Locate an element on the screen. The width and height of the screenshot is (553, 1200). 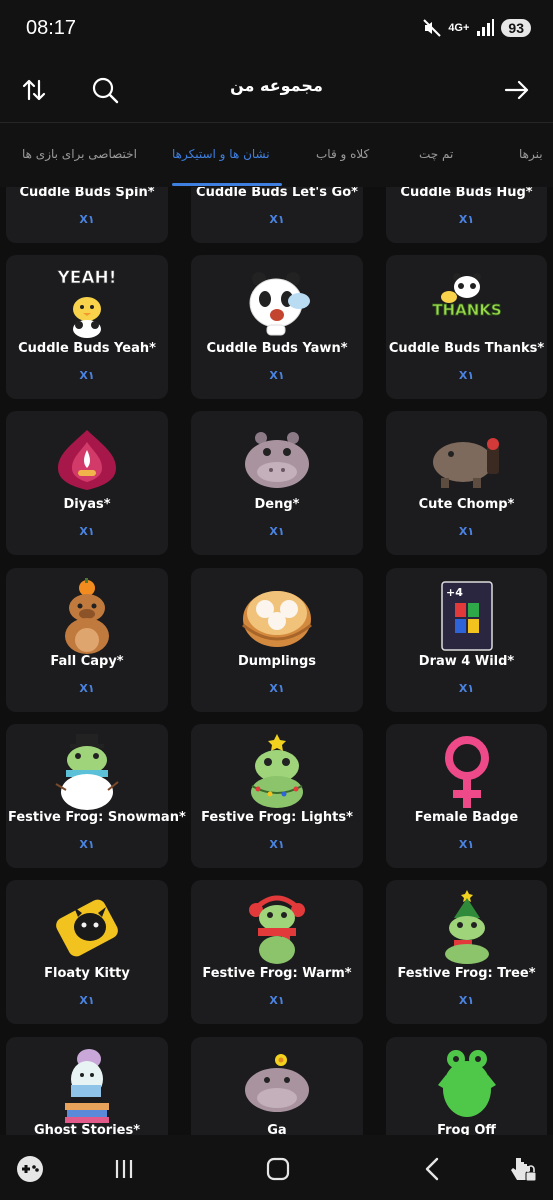
system-back-button is located at coordinates (433, 1169).